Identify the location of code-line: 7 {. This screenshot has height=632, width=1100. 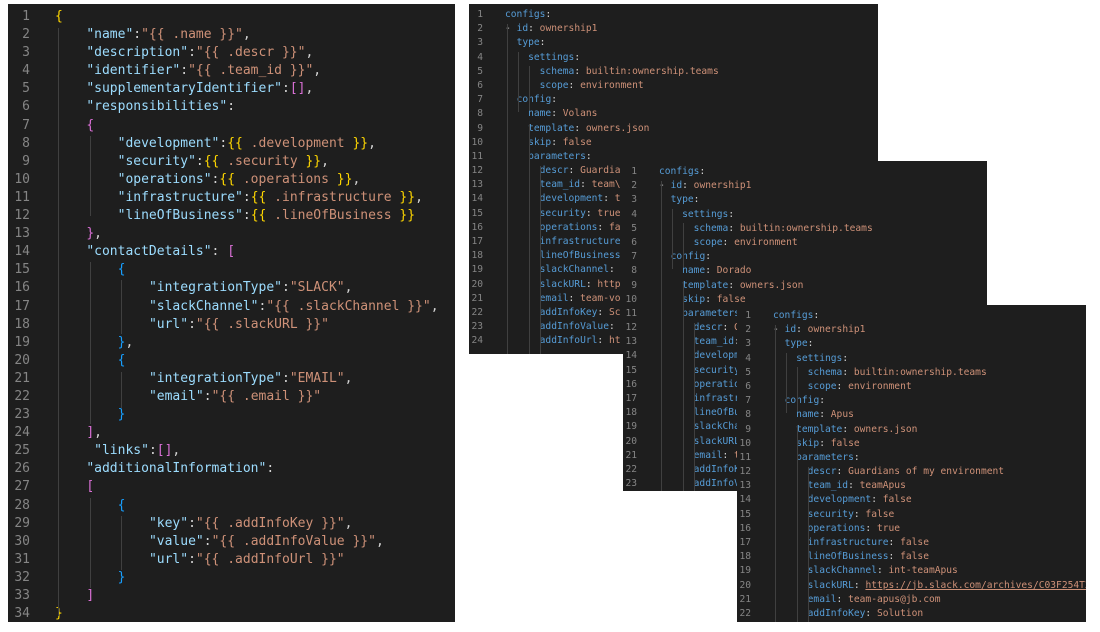
(231, 126).